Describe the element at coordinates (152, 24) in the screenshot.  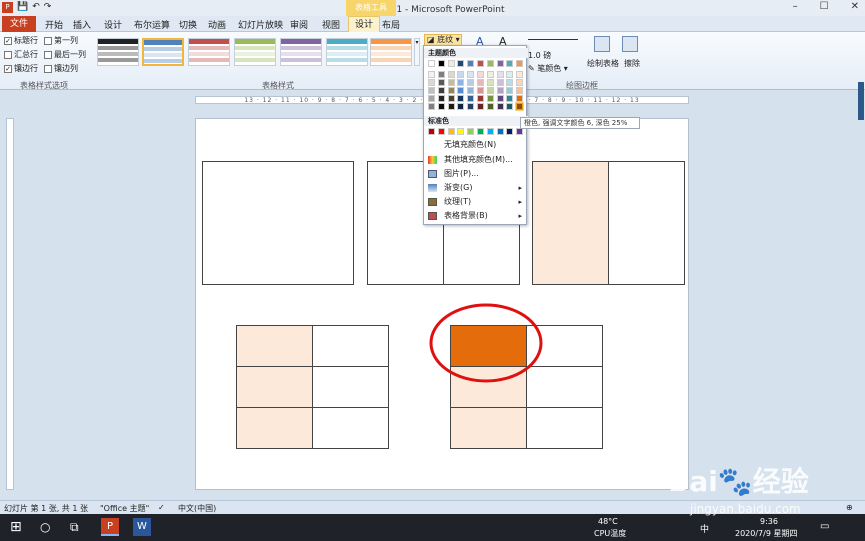
I see `tab-boolean: 布尔运算` at that location.